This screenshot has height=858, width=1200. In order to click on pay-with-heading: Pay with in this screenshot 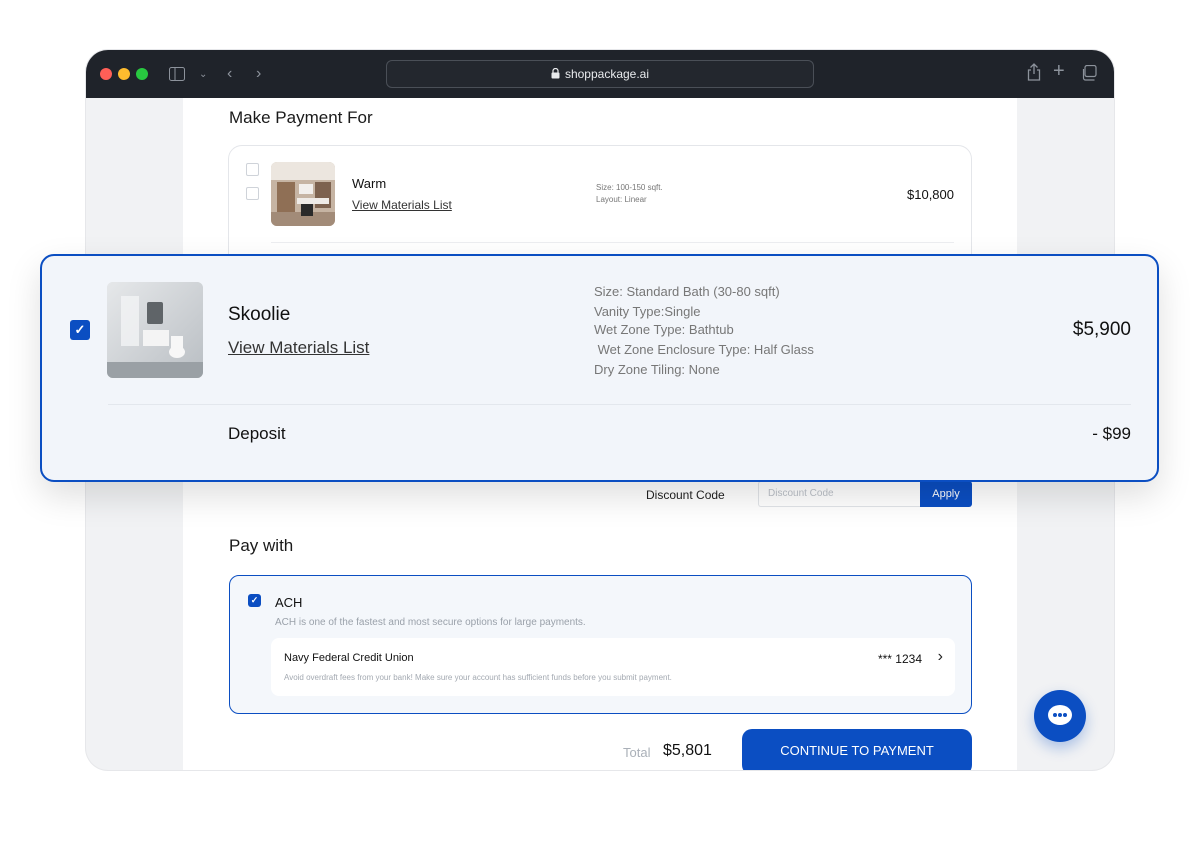, I will do `click(261, 545)`.